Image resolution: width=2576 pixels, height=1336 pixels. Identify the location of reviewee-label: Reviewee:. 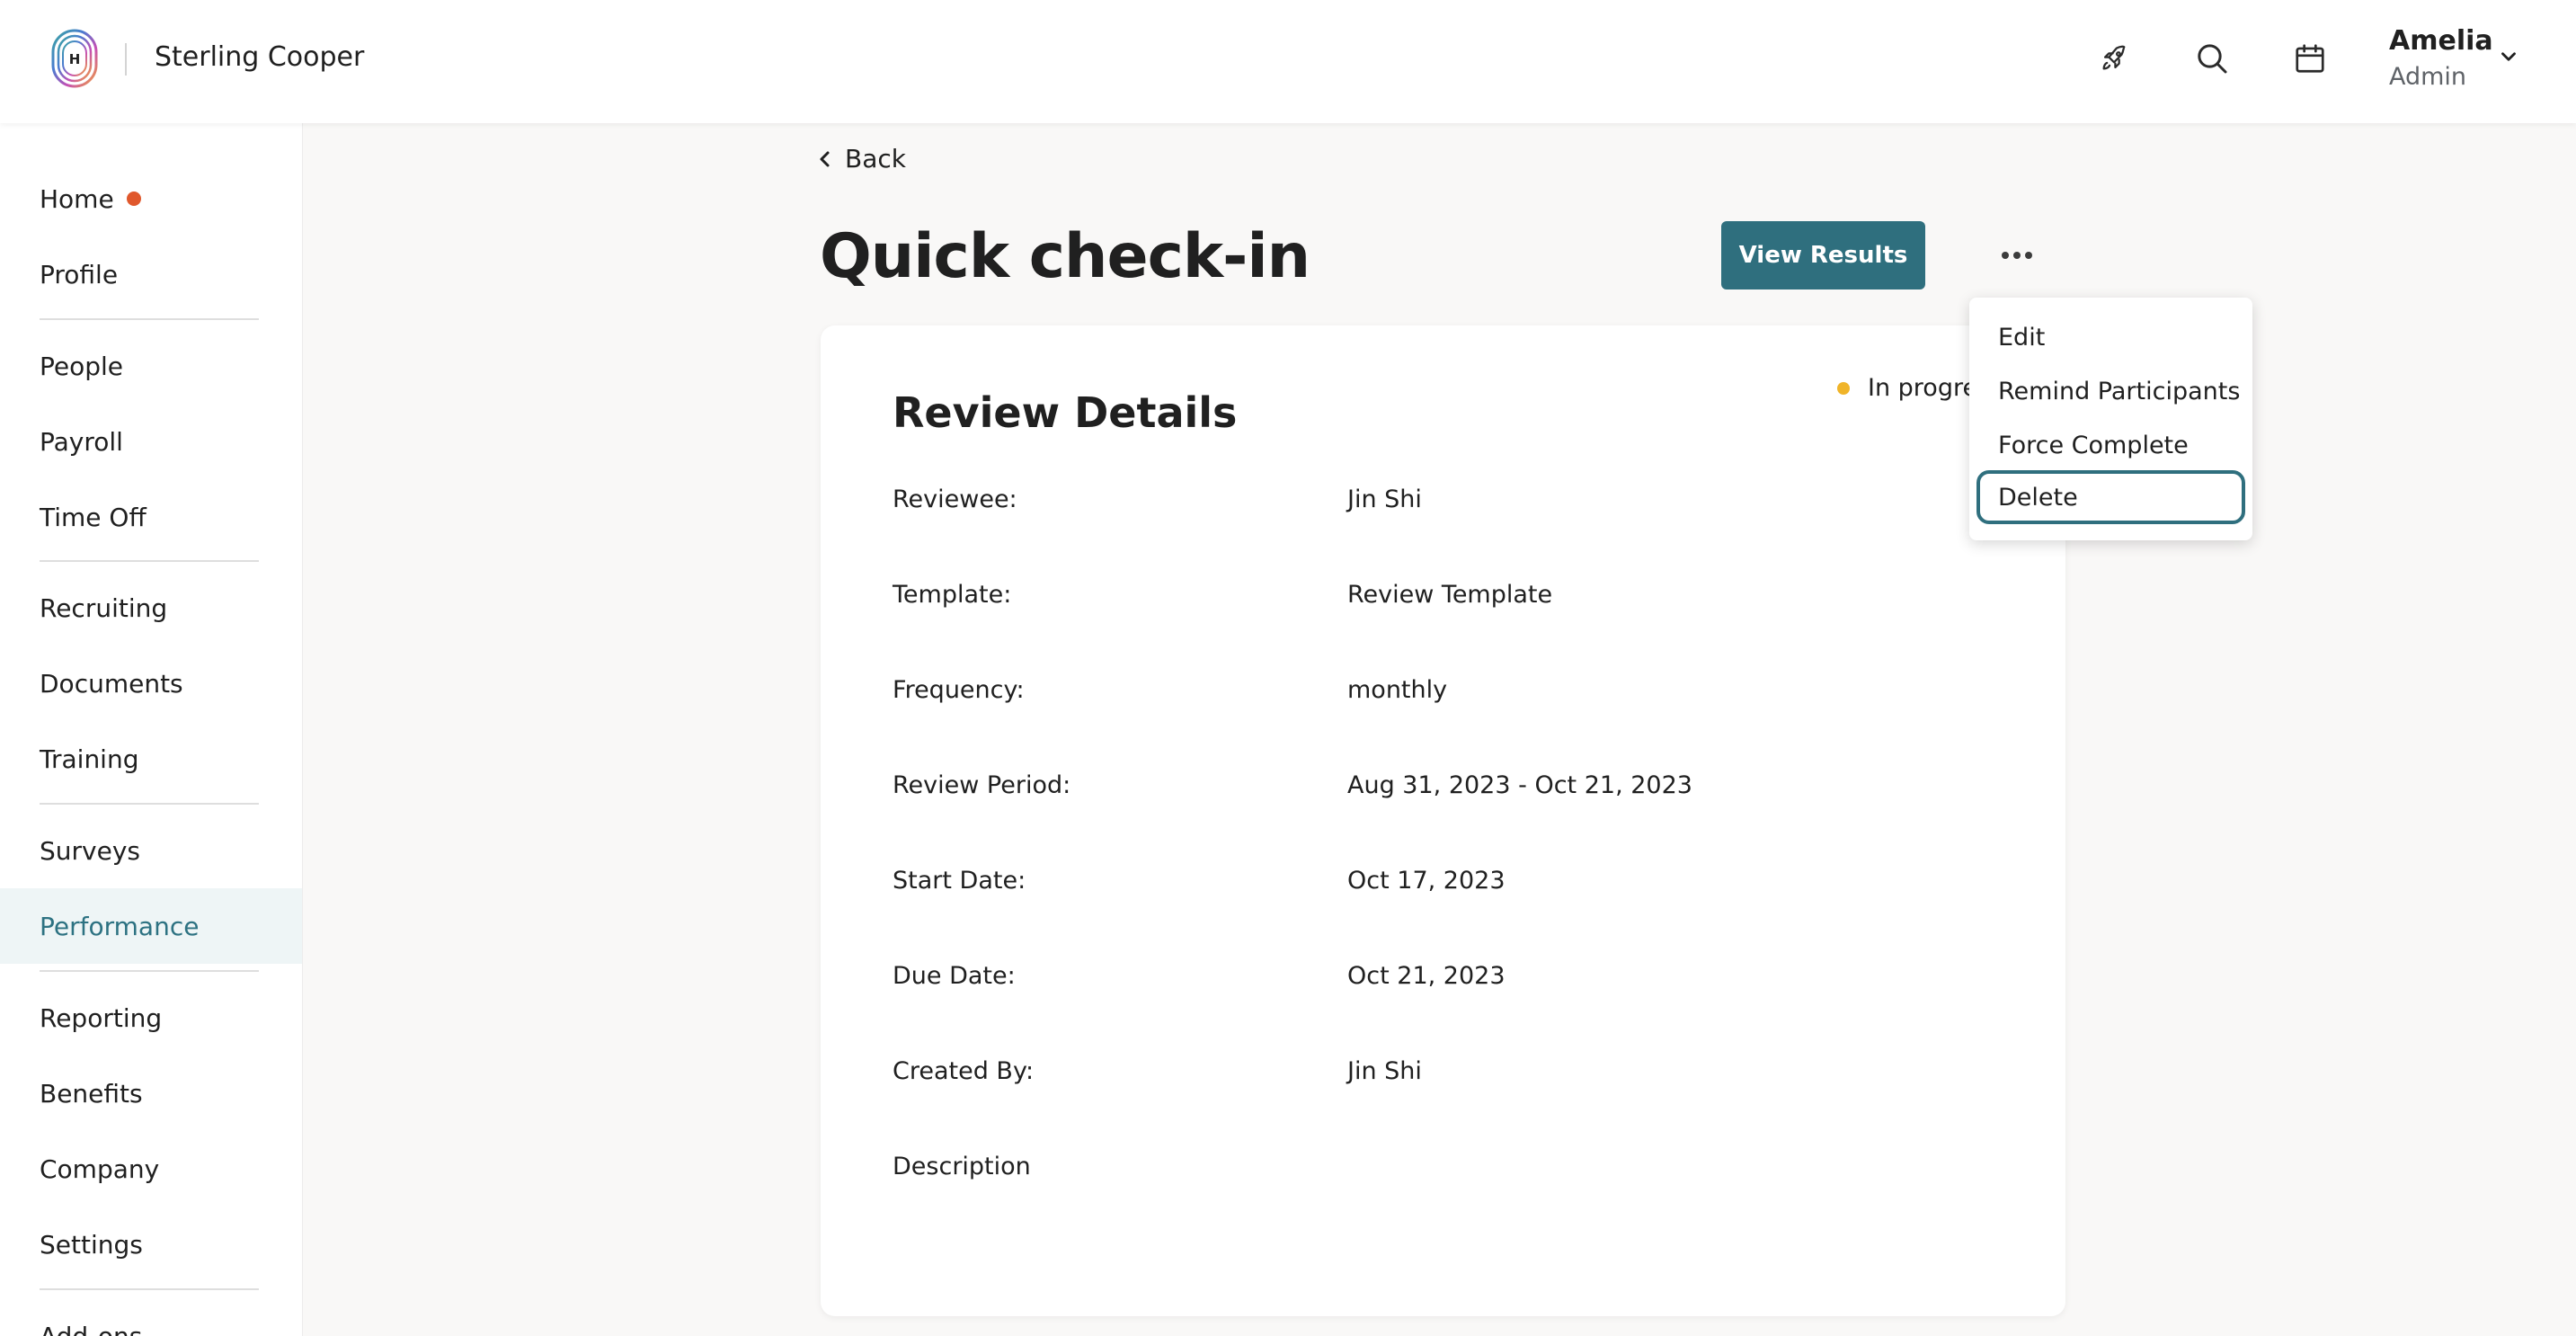
(955, 499).